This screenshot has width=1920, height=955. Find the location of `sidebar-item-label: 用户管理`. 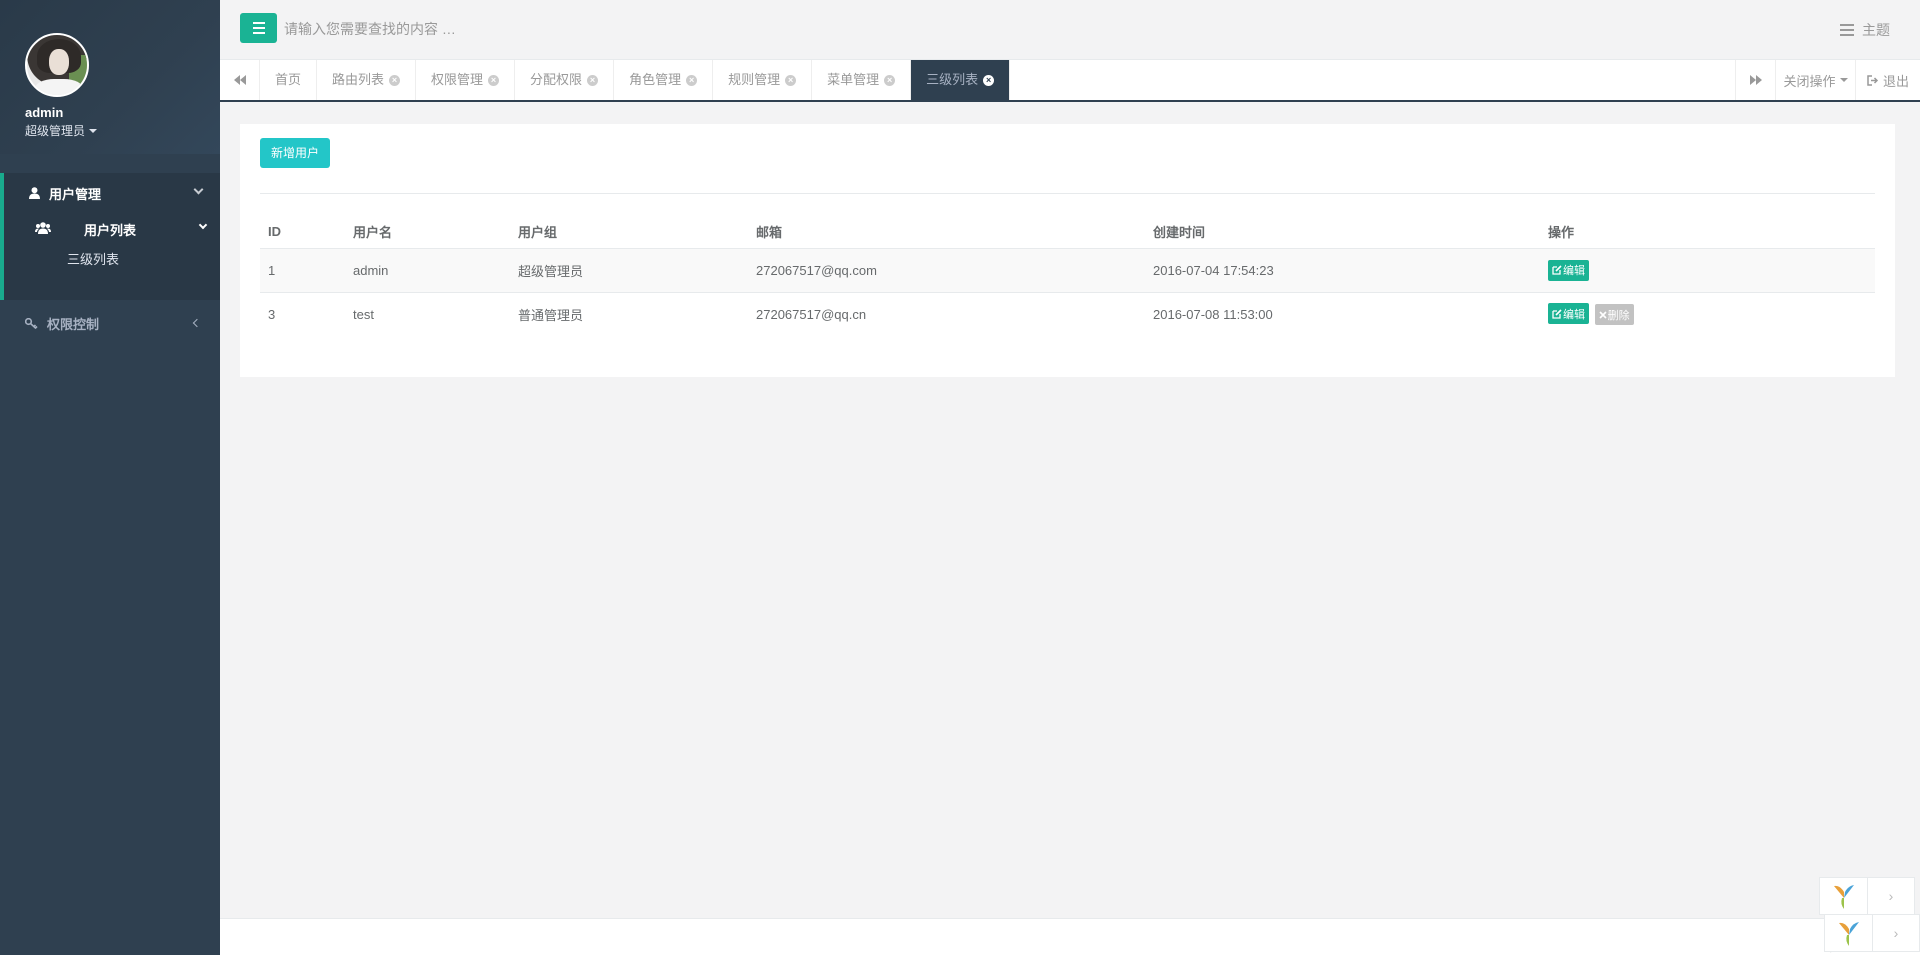

sidebar-item-label: 用户管理 is located at coordinates (75, 194).